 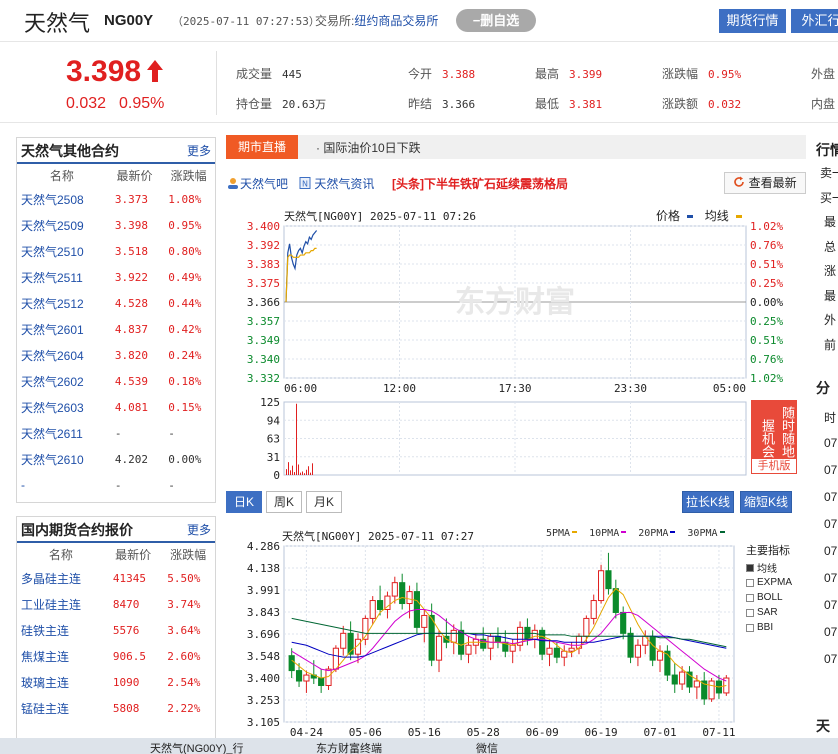 What do you see at coordinates (116, 656) in the screenshot?
I see `table-row: 焦煤主连 906.5 2.60%` at bounding box center [116, 656].